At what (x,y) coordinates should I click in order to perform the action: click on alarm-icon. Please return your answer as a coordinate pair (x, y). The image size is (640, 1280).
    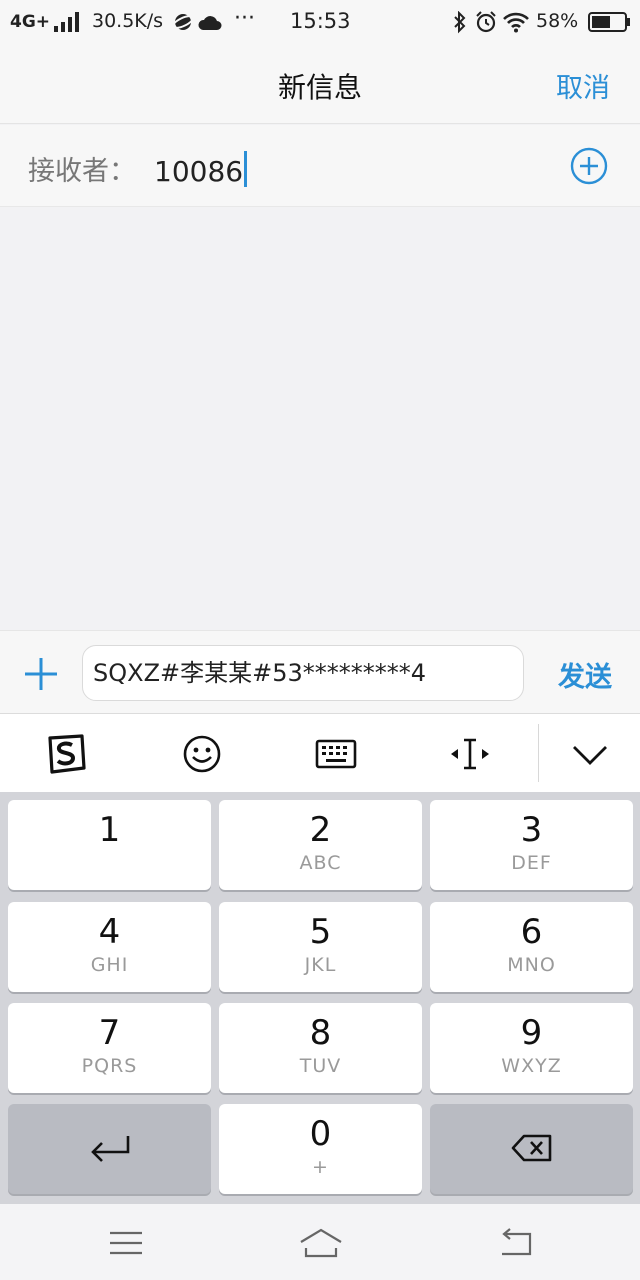
    Looking at the image, I should click on (486, 22).